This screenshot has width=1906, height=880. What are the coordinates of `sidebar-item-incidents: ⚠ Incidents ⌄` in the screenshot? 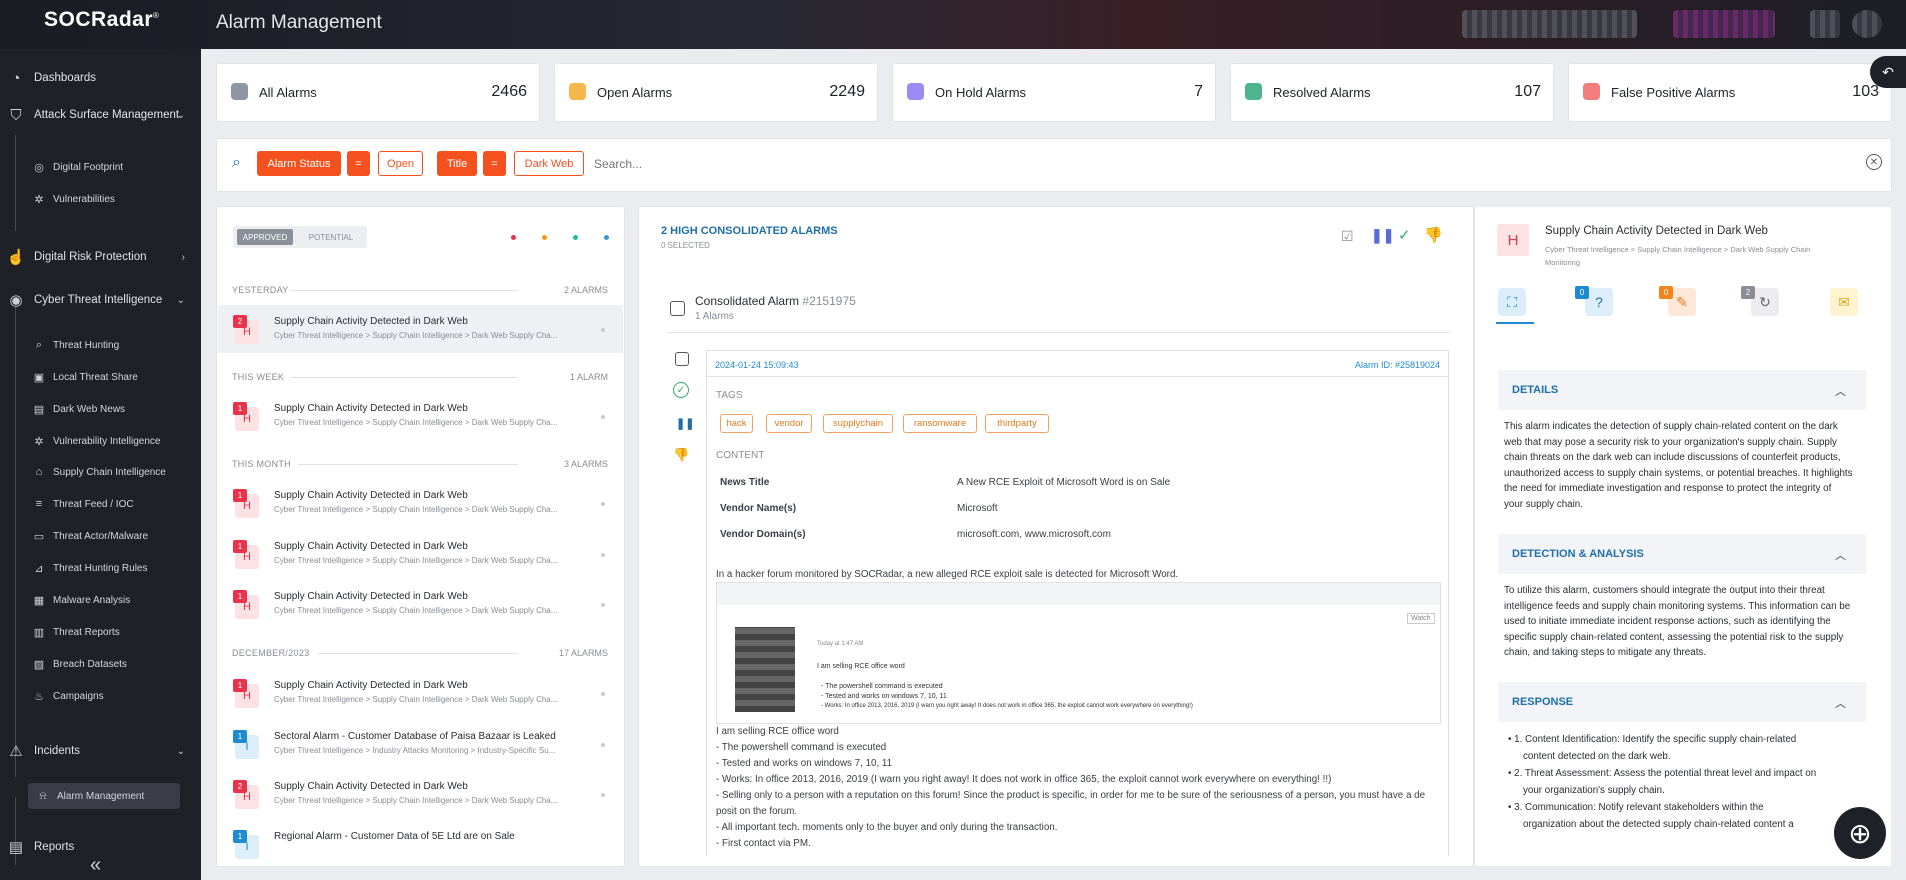 It's located at (100, 751).